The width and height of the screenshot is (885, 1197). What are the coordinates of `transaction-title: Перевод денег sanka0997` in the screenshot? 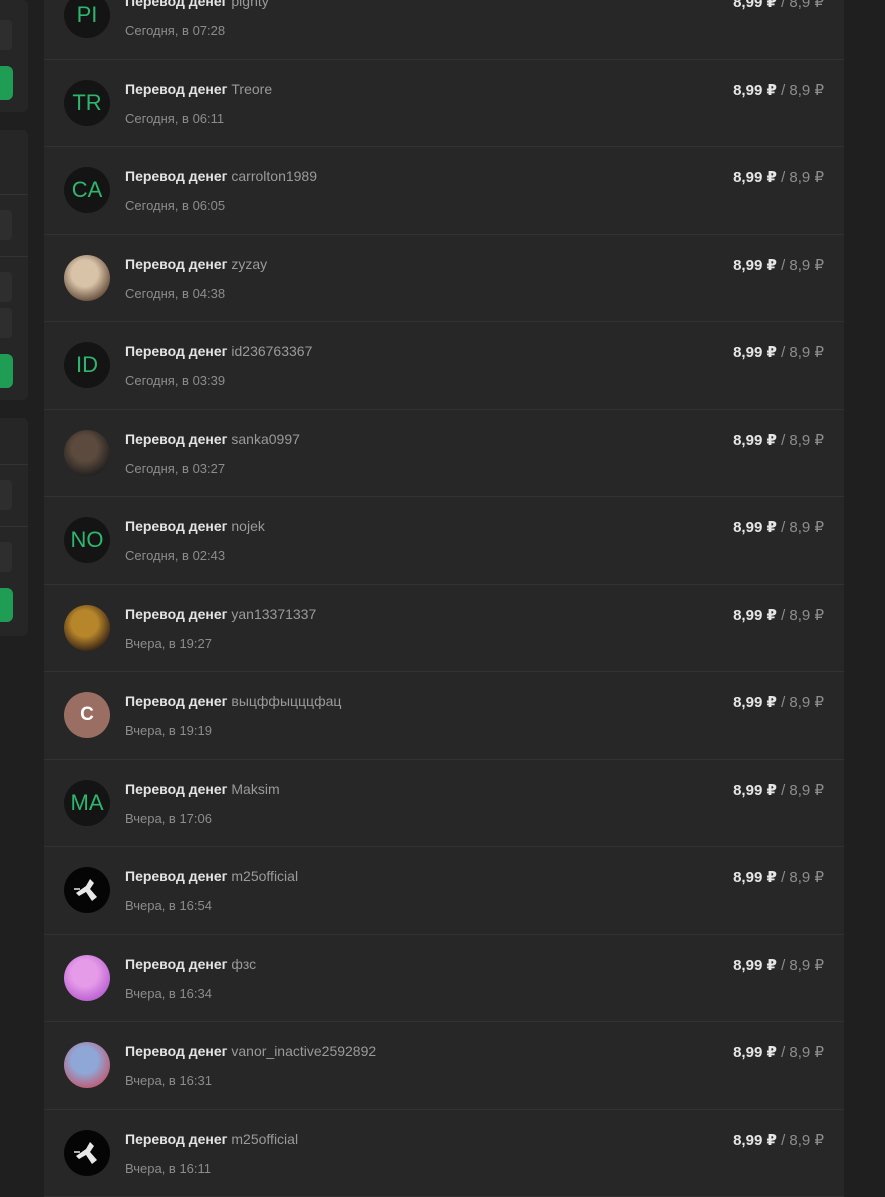 It's located at (212, 439).